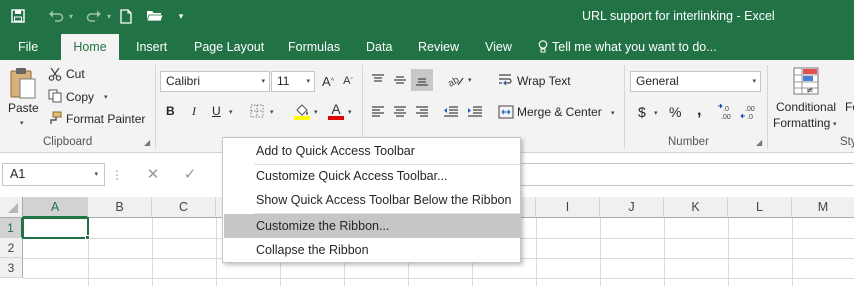  Describe the element at coordinates (80, 97) in the screenshot. I see `copy-button: Copy` at that location.